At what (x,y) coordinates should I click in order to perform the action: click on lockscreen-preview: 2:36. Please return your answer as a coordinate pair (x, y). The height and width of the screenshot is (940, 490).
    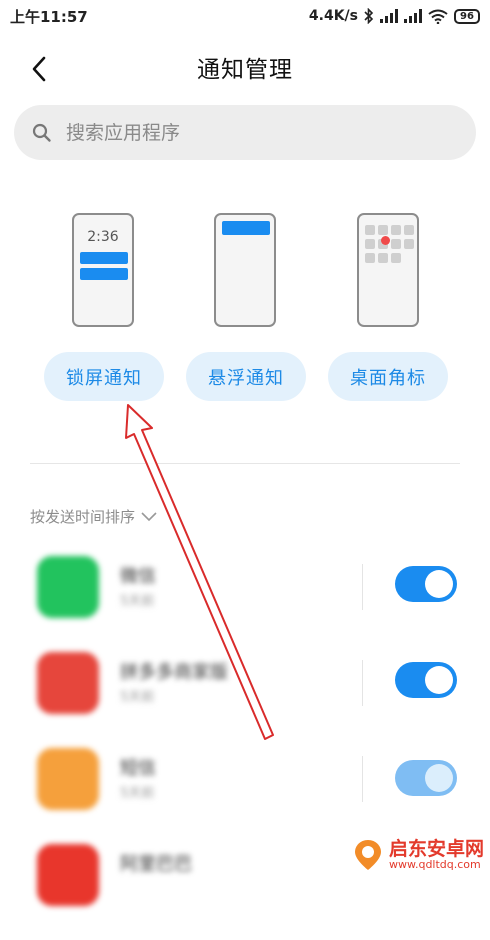
    Looking at the image, I should click on (103, 270).